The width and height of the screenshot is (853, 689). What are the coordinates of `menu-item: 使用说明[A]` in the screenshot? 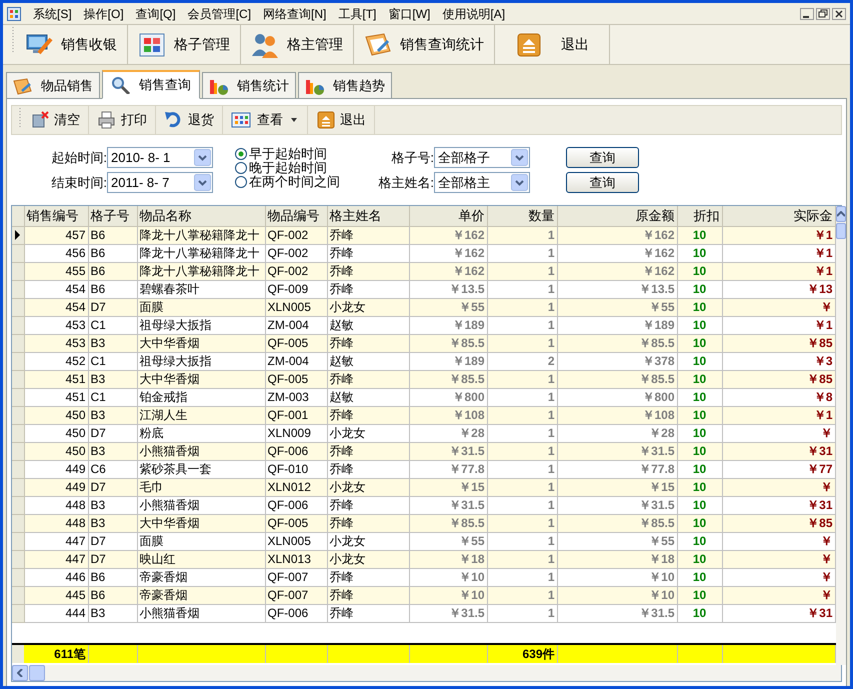 It's located at (474, 13).